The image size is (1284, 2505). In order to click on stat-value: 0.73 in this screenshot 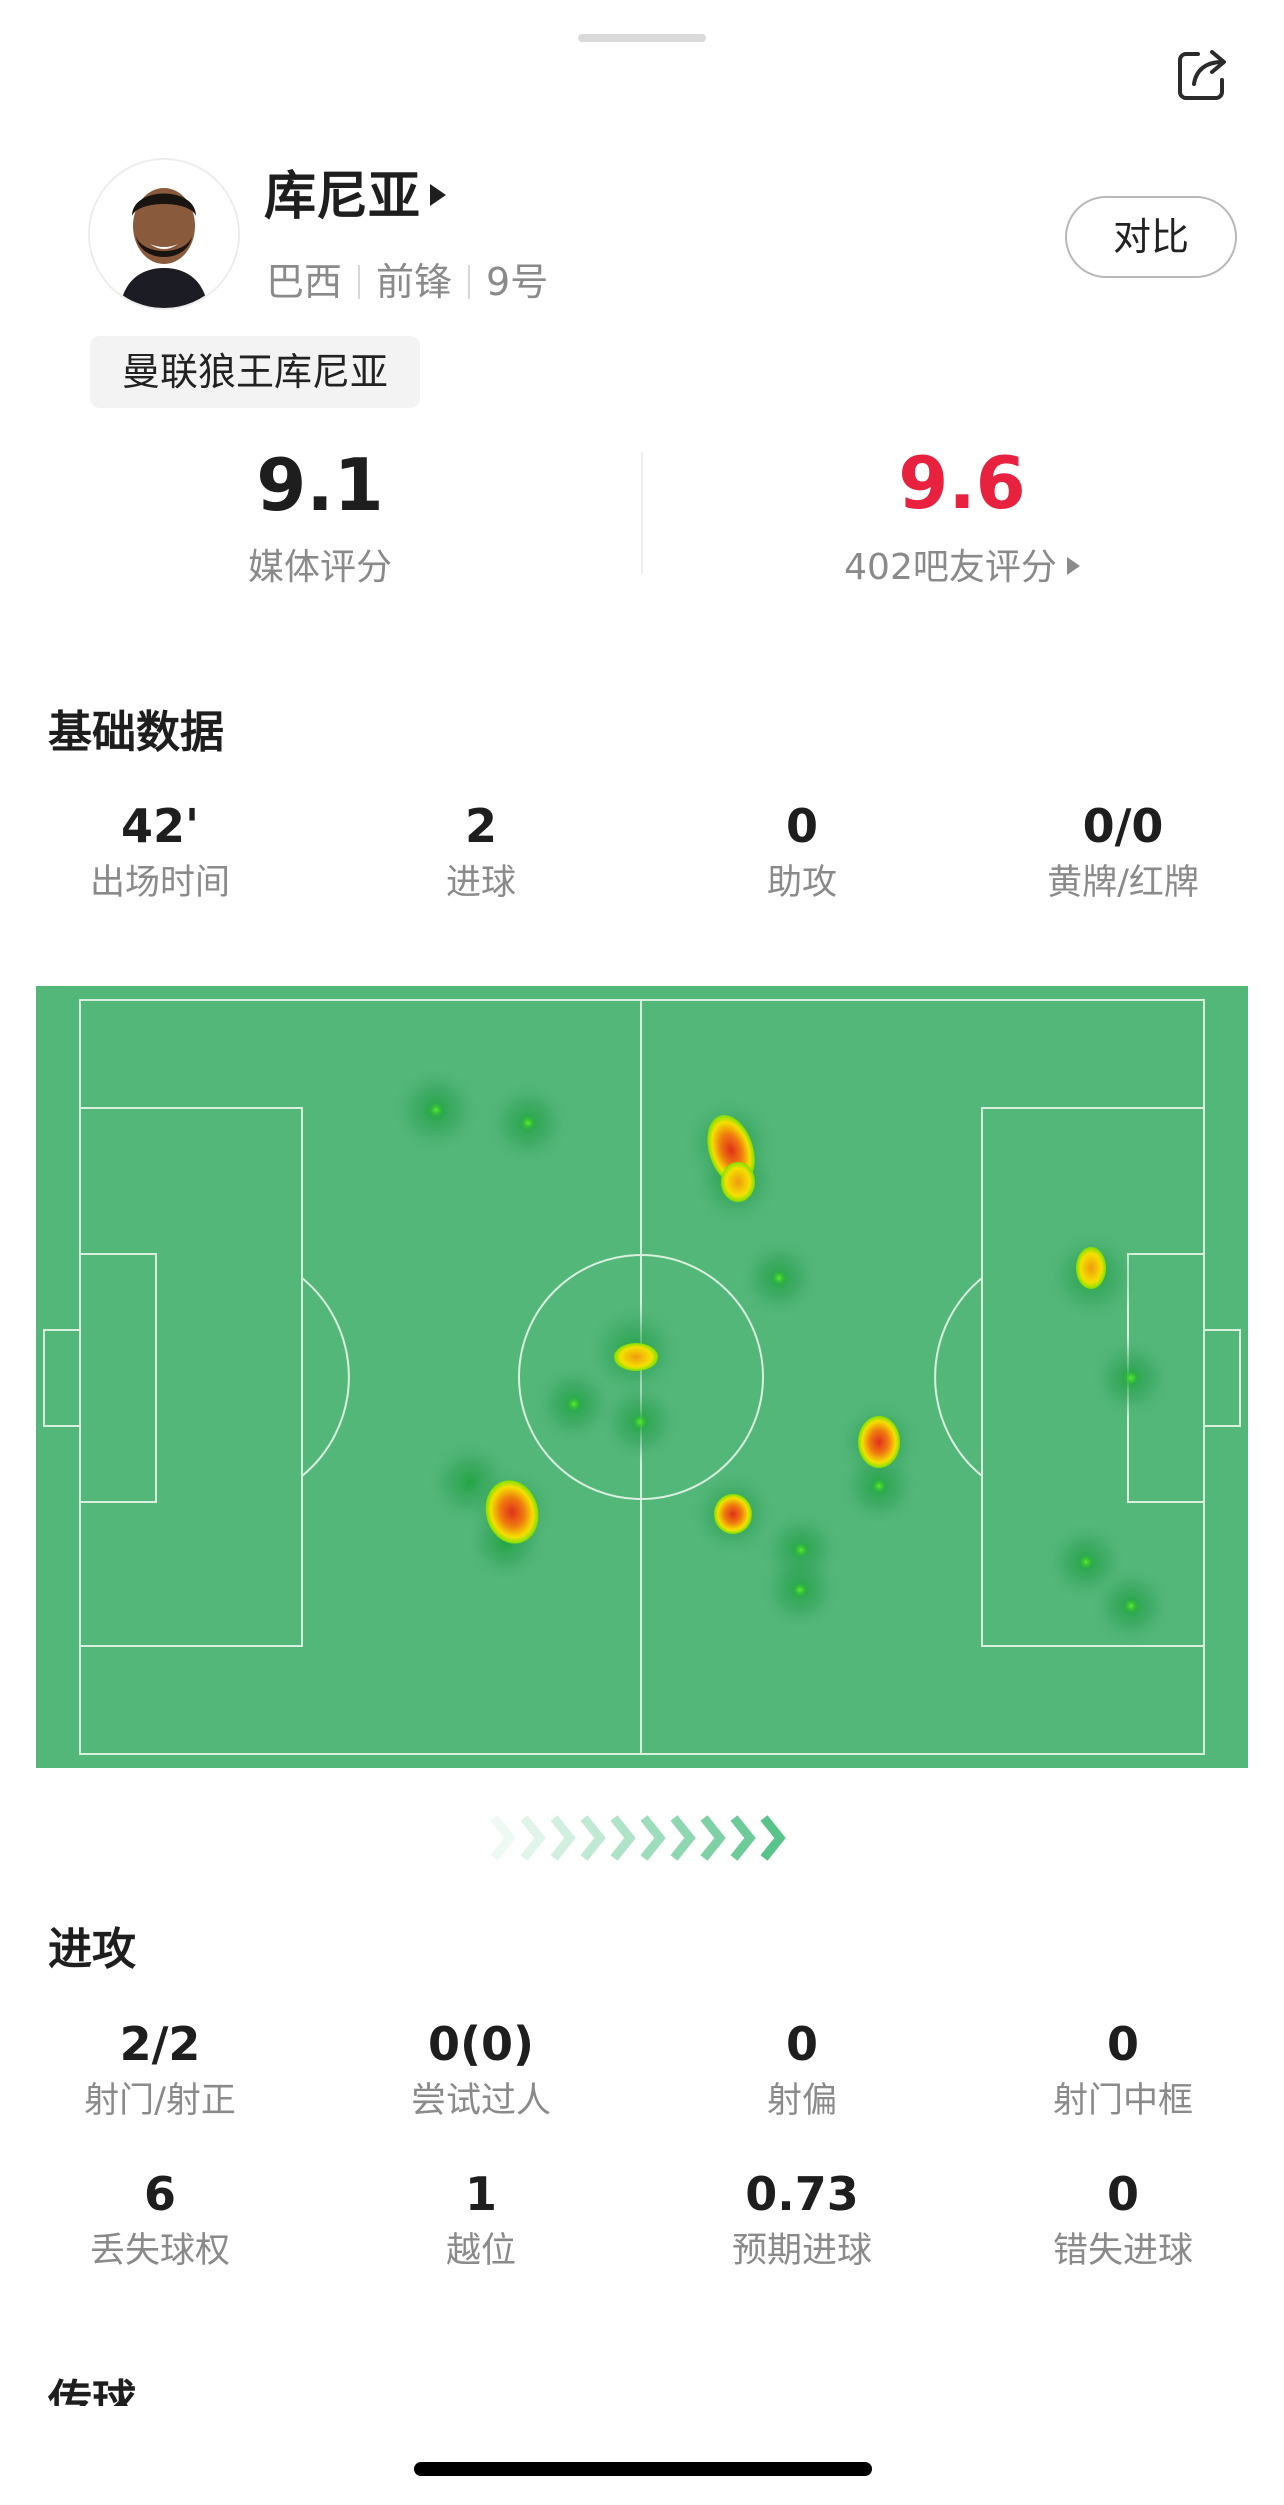, I will do `click(802, 2194)`.